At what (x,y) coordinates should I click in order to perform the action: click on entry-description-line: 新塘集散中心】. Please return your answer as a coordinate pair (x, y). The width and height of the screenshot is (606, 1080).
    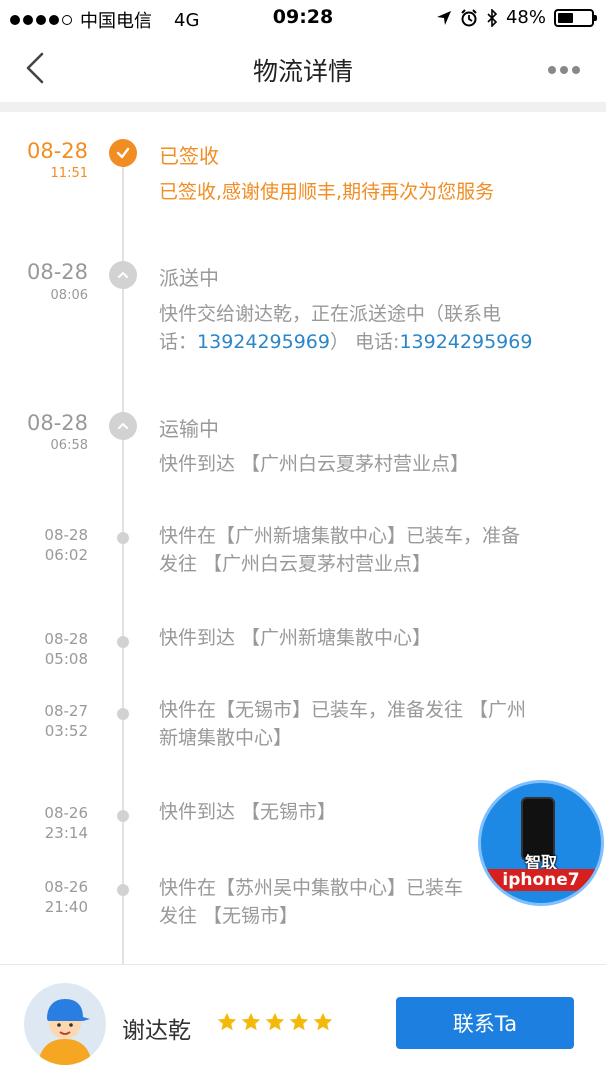
    Looking at the image, I should click on (226, 738).